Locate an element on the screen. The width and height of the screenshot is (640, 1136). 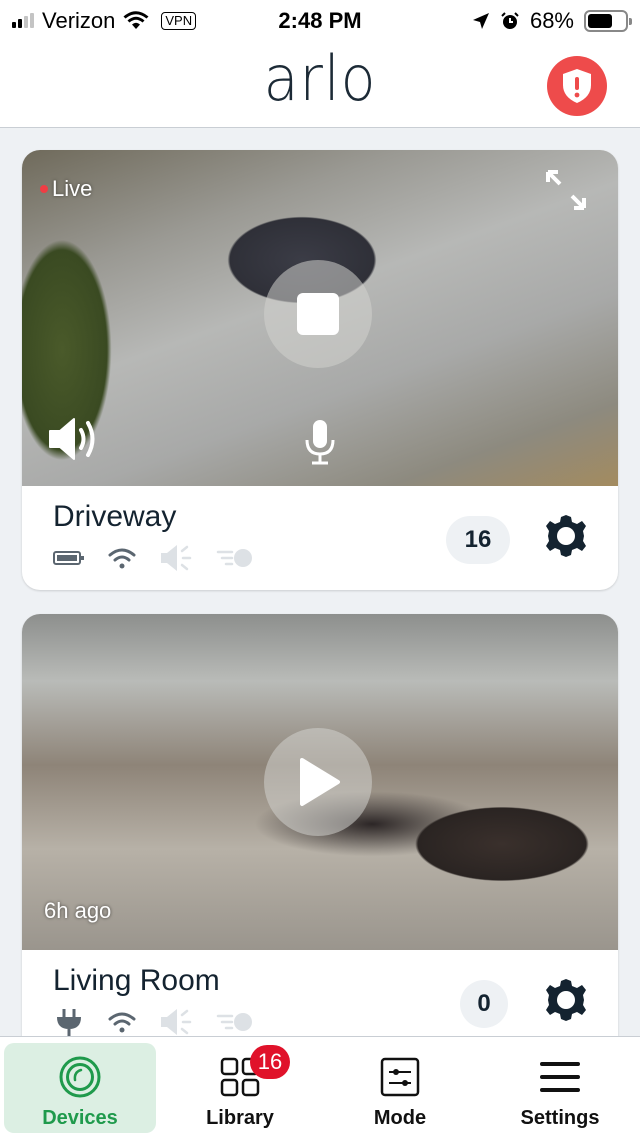
plug-icon is located at coordinates (69, 1023).